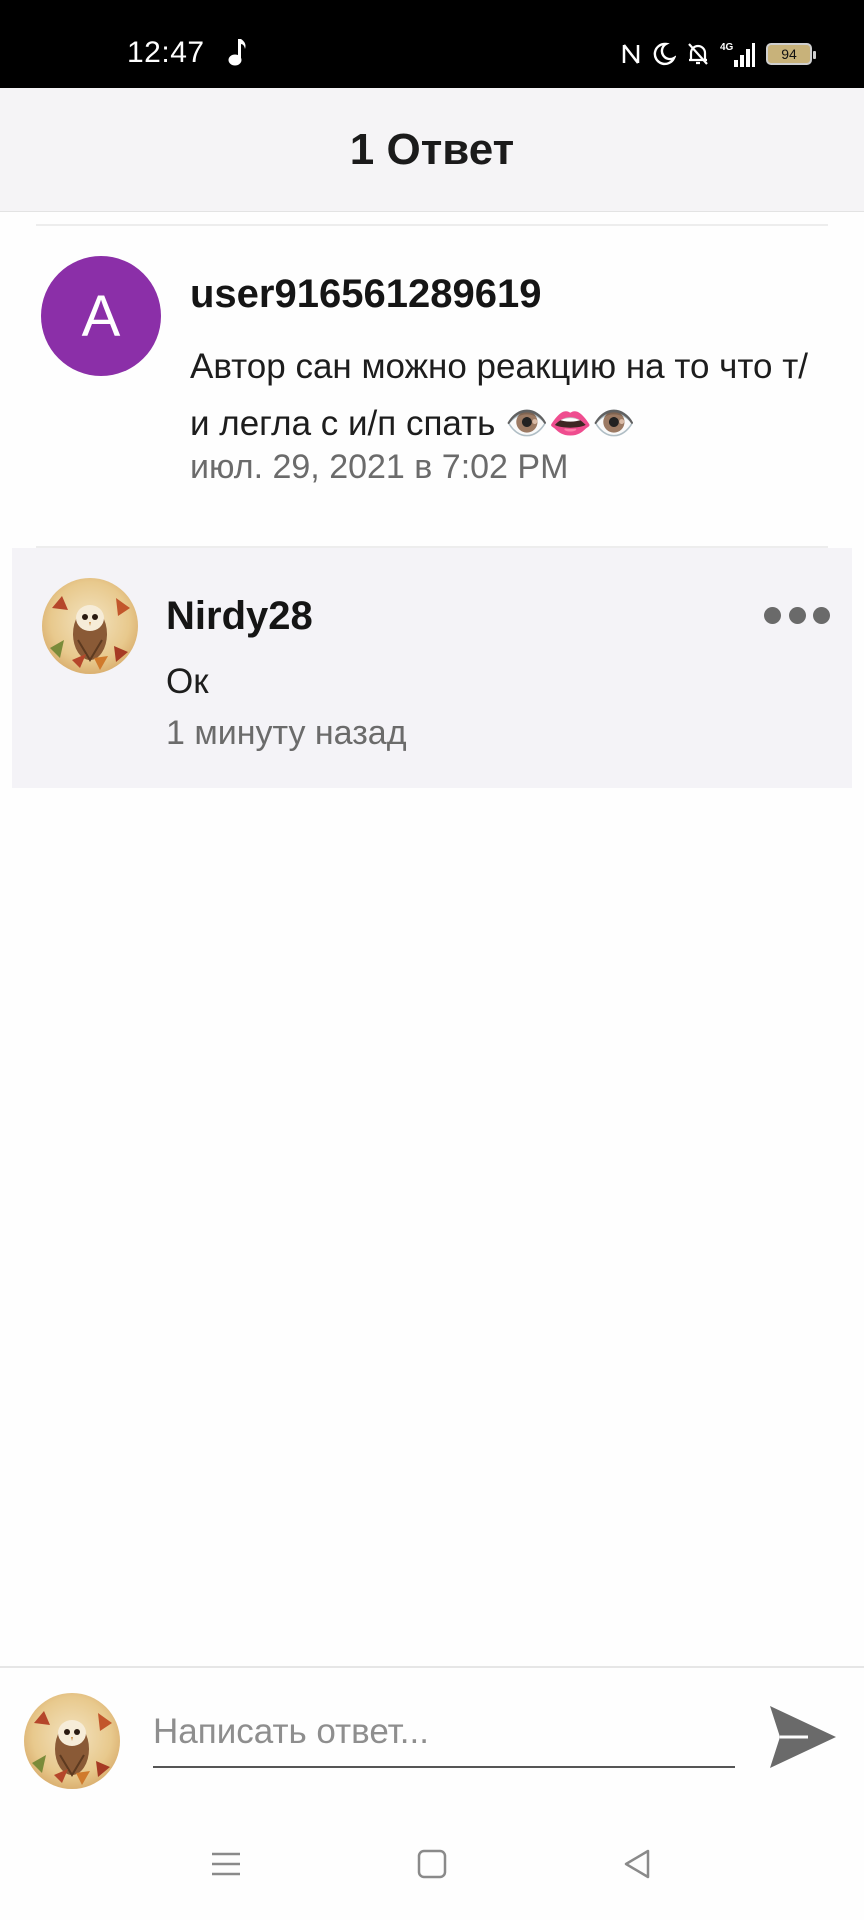 This screenshot has height=1920, width=864. Describe the element at coordinates (365, 294) in the screenshot. I see `comment-username: user916561289619` at that location.